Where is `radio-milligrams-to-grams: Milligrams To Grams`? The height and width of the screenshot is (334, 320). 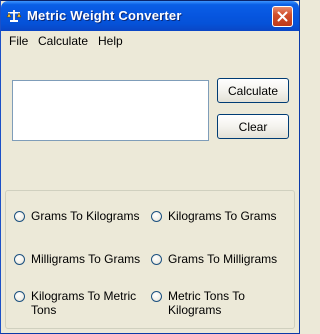
radio-milligrams-to-grams: Milligrams To Grams is located at coordinates (77, 259).